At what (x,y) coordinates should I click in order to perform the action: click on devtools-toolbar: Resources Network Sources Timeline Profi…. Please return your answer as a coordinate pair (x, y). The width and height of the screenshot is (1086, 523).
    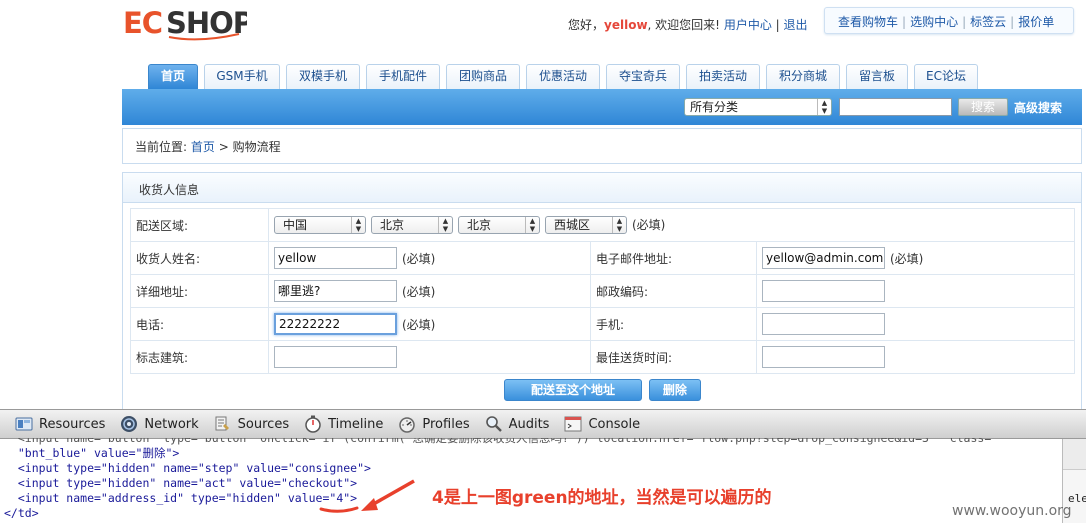
    Looking at the image, I should click on (543, 424).